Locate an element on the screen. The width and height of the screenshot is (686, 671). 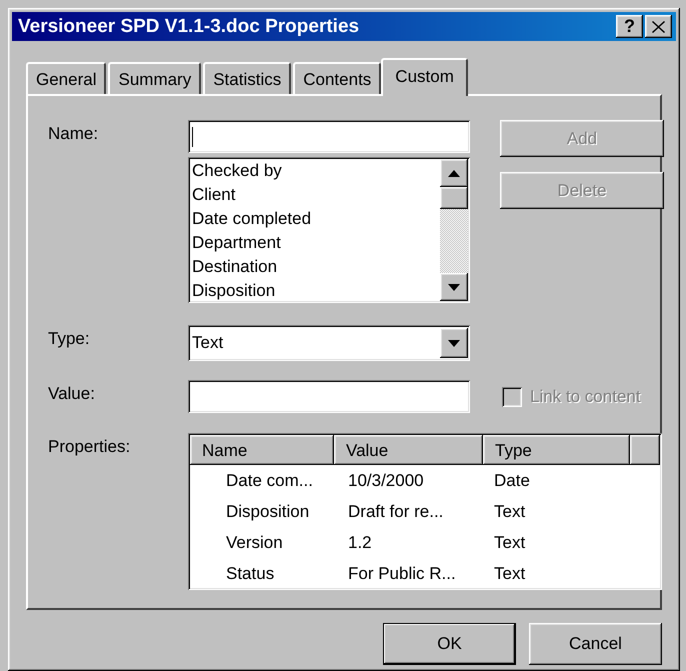
up-arrow-icon is located at coordinates (454, 173).